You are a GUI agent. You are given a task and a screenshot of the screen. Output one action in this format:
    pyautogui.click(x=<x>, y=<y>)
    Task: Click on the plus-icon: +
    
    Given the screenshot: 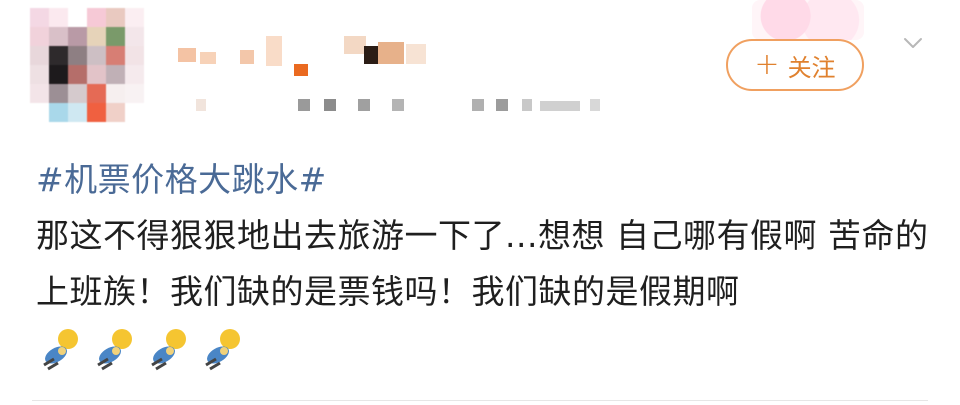 What is the action you would take?
    pyautogui.click(x=767, y=64)
    